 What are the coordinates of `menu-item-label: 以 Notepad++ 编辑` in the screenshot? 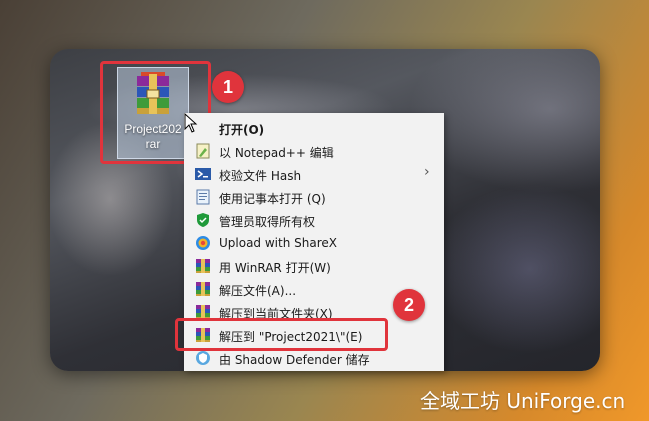 It's located at (276, 153).